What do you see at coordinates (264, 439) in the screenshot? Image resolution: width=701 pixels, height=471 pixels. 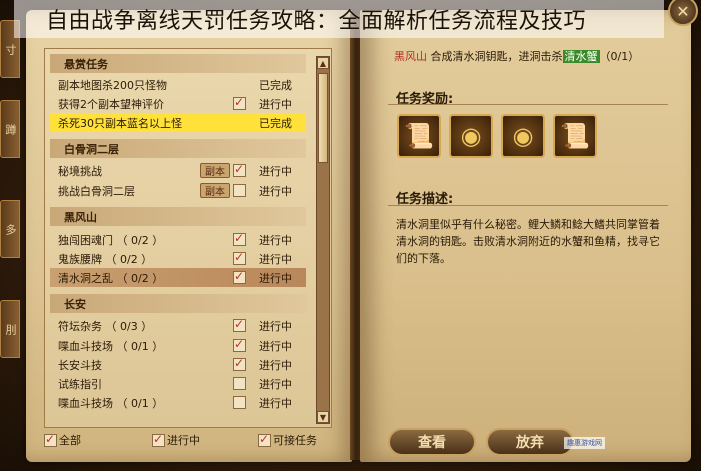 I see `filter-available-checkbox` at bounding box center [264, 439].